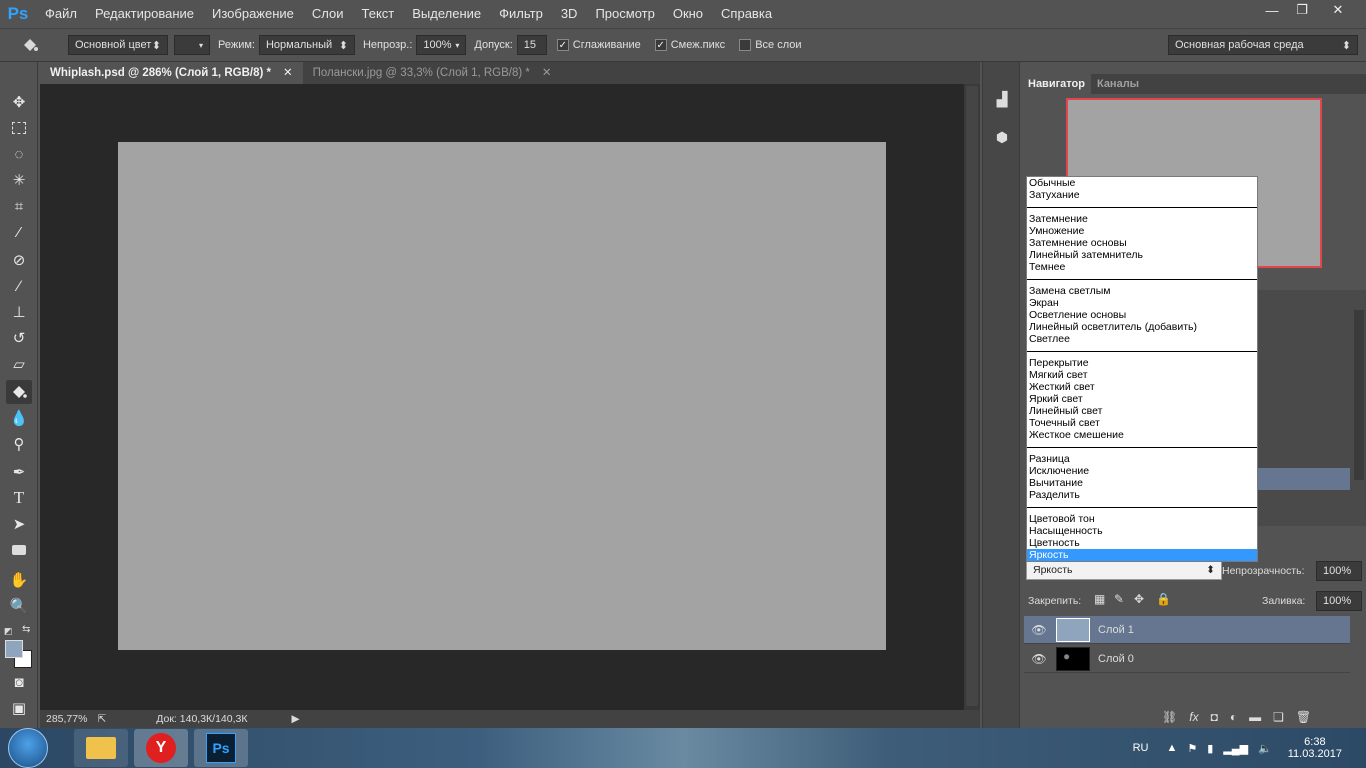  Describe the element at coordinates (1142, 195) in the screenshot. I see `blend-mode-option: Затухание` at that location.